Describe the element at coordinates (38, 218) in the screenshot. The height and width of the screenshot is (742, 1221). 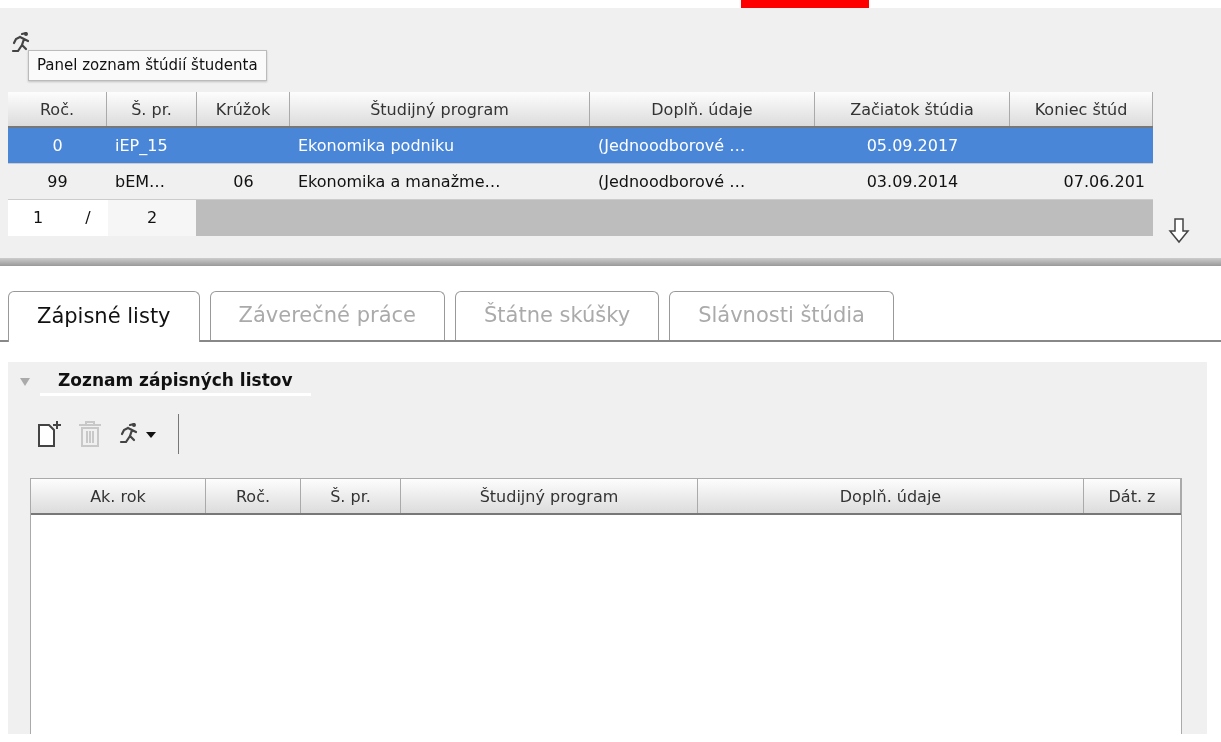
I see `page-number: 1` at that location.